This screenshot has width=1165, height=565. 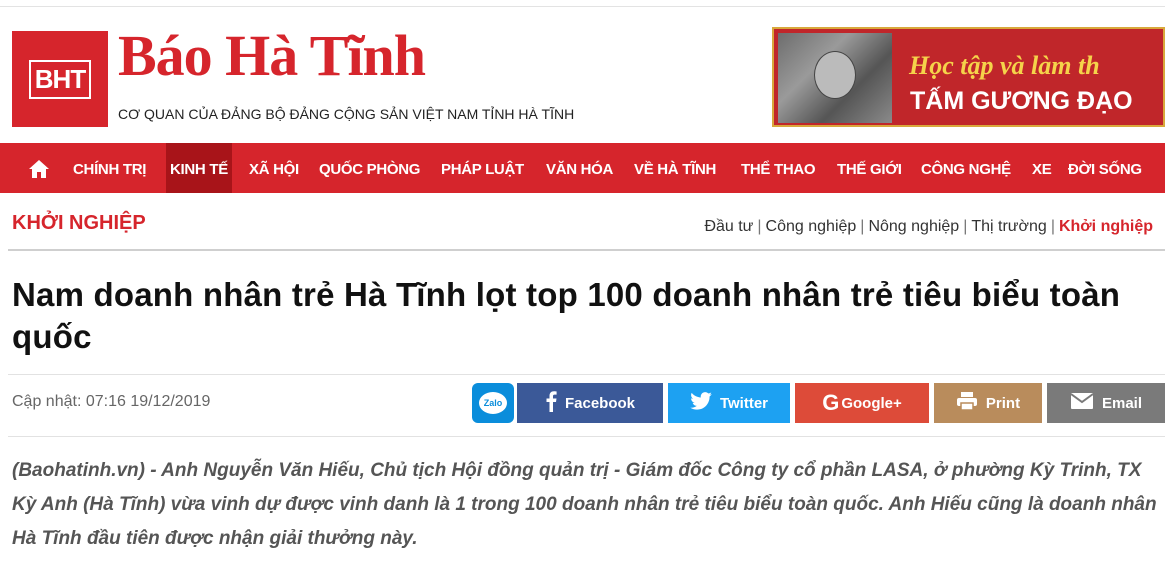 I want to click on nav-item-xa-hoi: XÃ HỘI, so click(x=274, y=168).